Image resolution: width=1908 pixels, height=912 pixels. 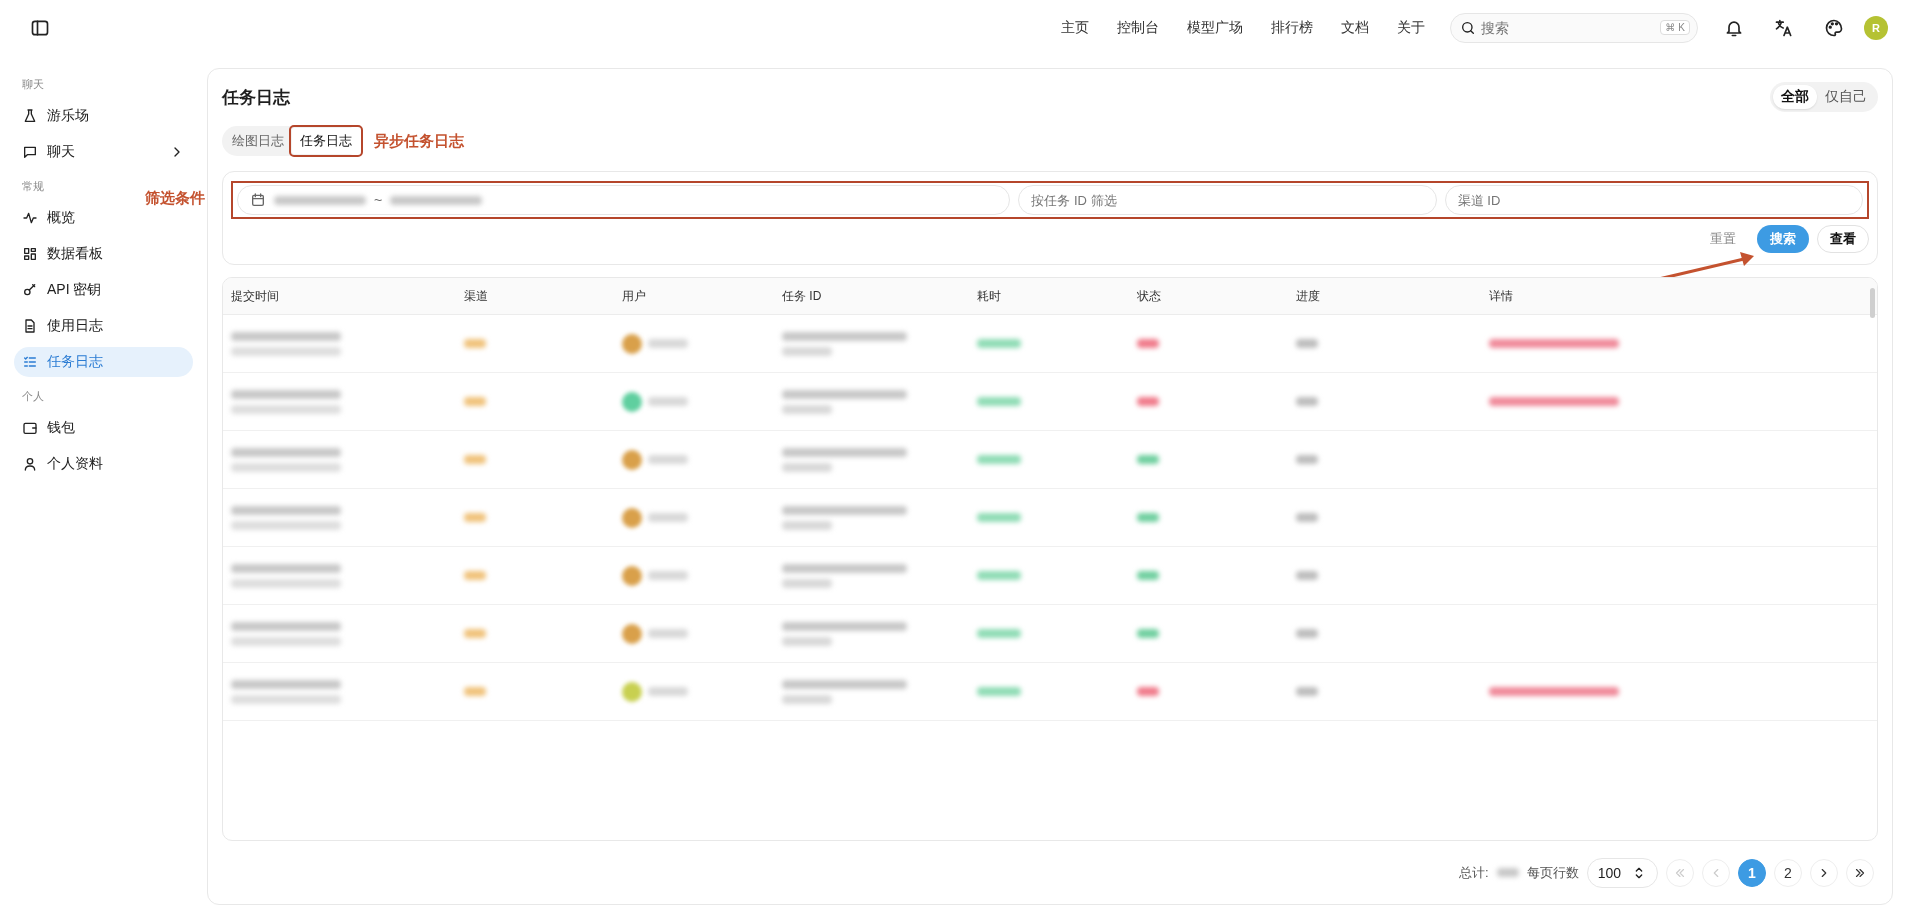 I want to click on shortcut-hint: ⌘ K, so click(x=1675, y=27).